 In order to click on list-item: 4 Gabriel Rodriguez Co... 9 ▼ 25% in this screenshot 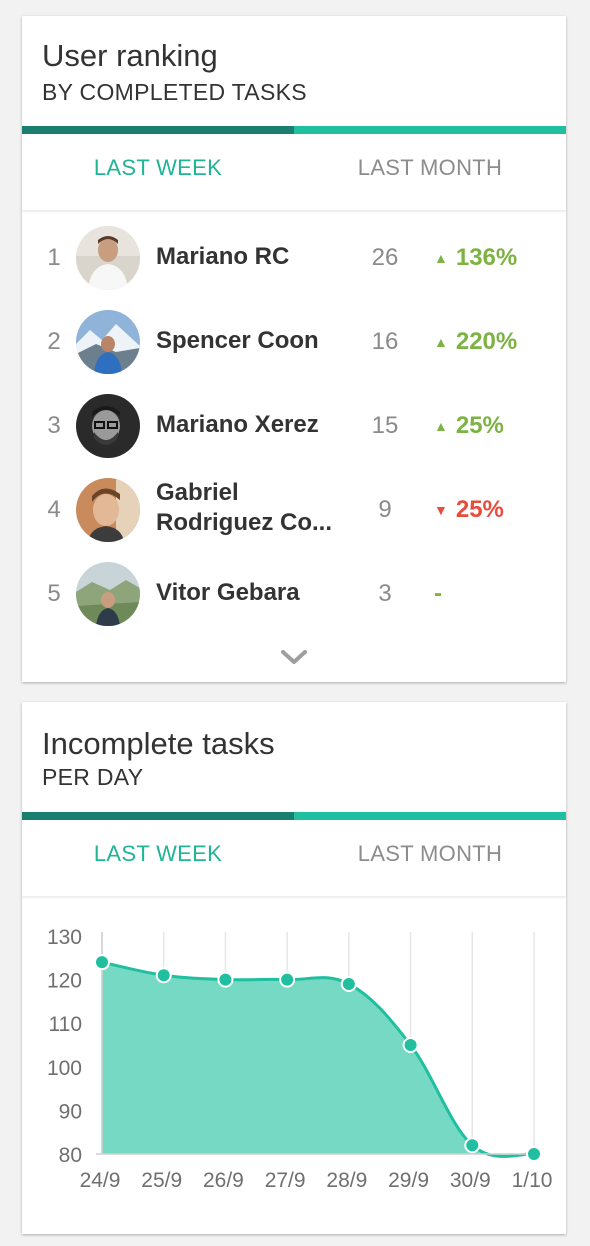, I will do `click(294, 510)`.